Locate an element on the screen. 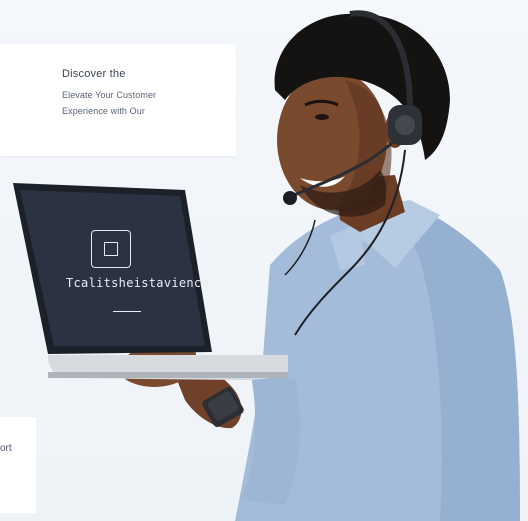  earcup-ring is located at coordinates (405, 125).